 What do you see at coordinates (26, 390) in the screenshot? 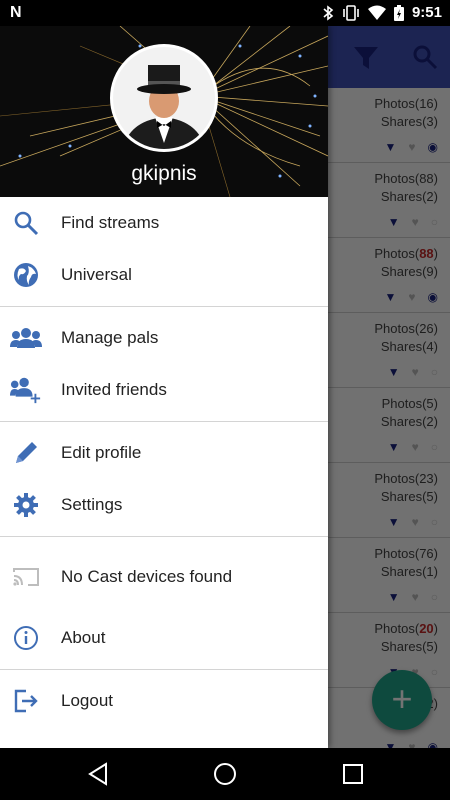
I see `add-group-icon` at bounding box center [26, 390].